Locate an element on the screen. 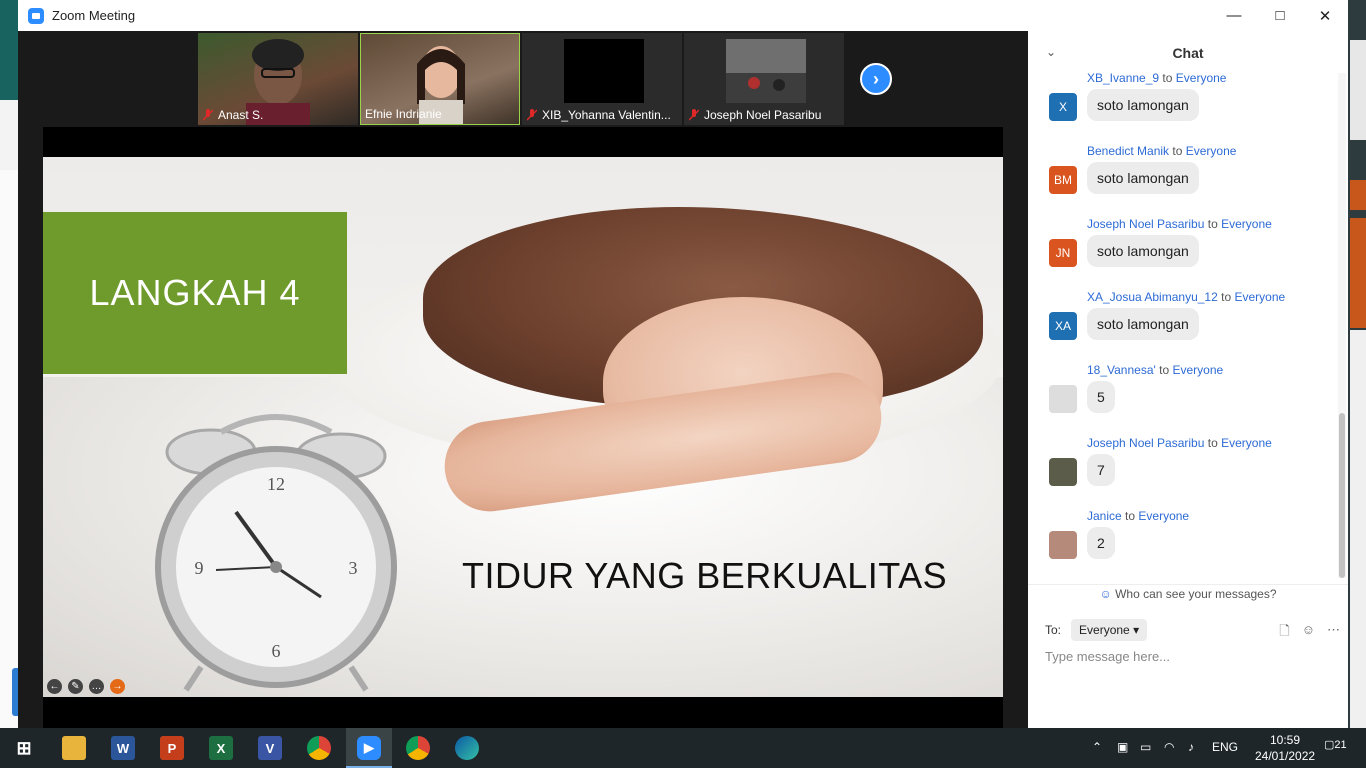  participant-name: Joseph Noel Pasaribu is located at coordinates (763, 115).